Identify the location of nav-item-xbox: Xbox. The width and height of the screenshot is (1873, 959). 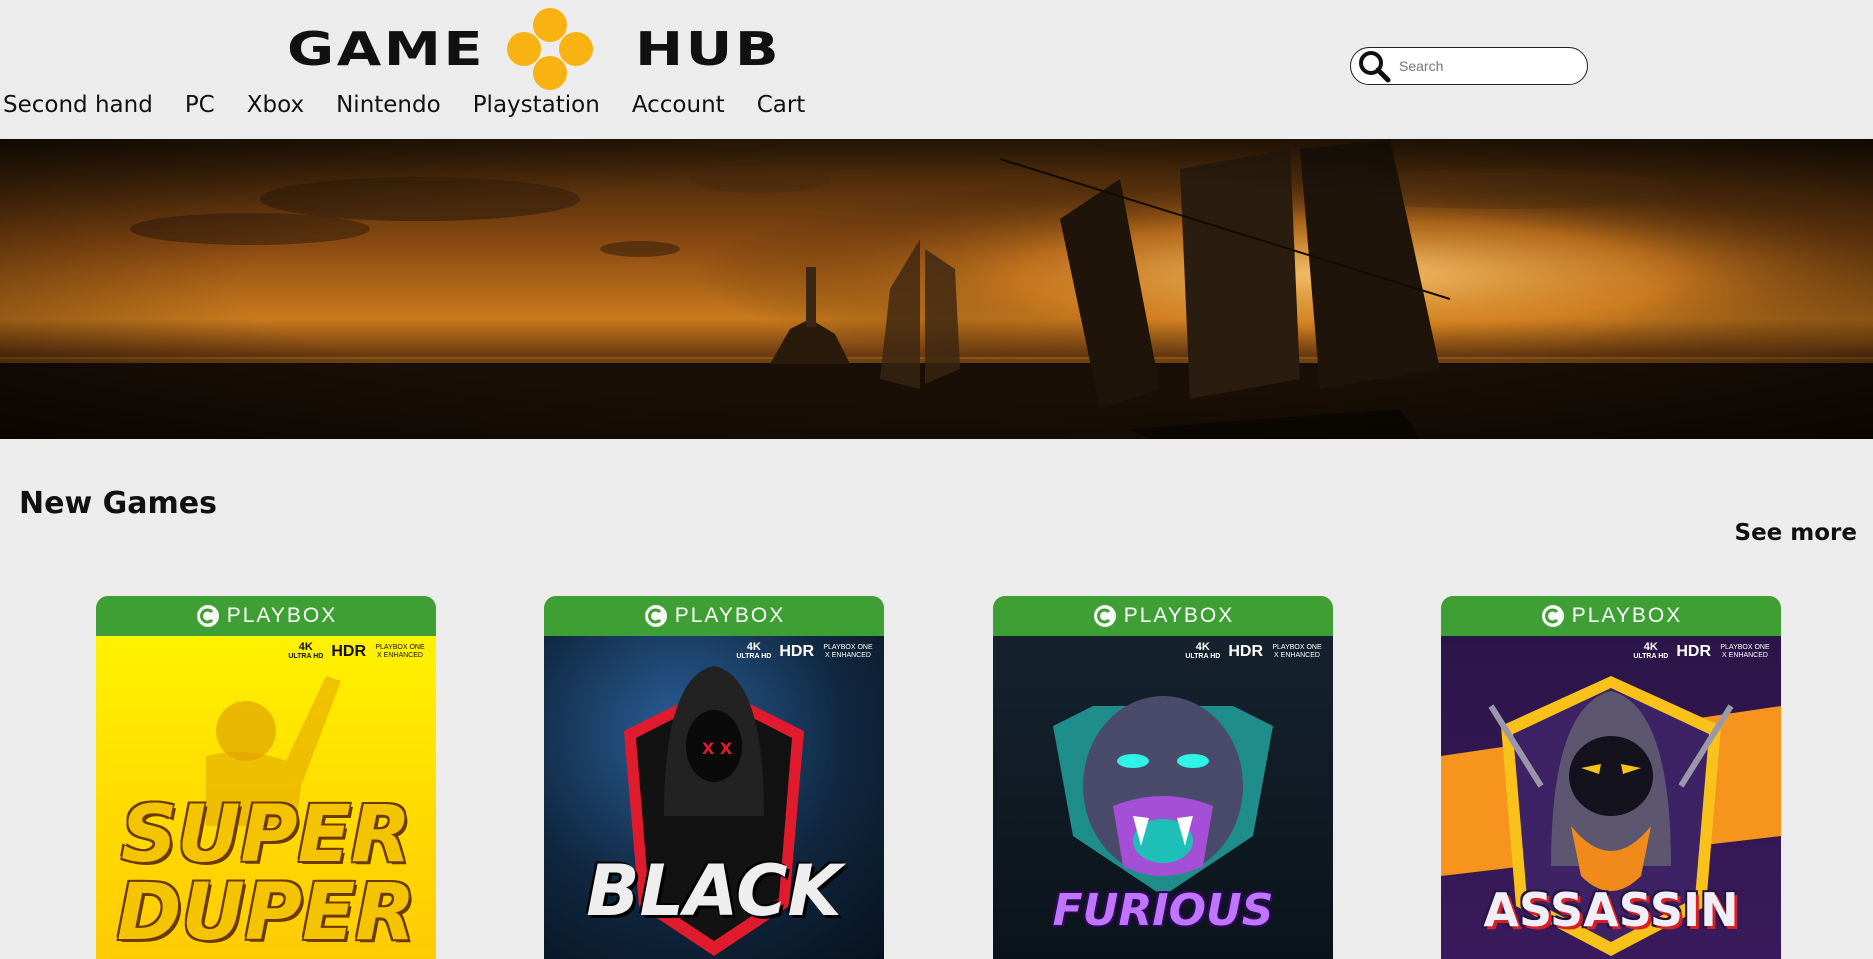
(275, 105).